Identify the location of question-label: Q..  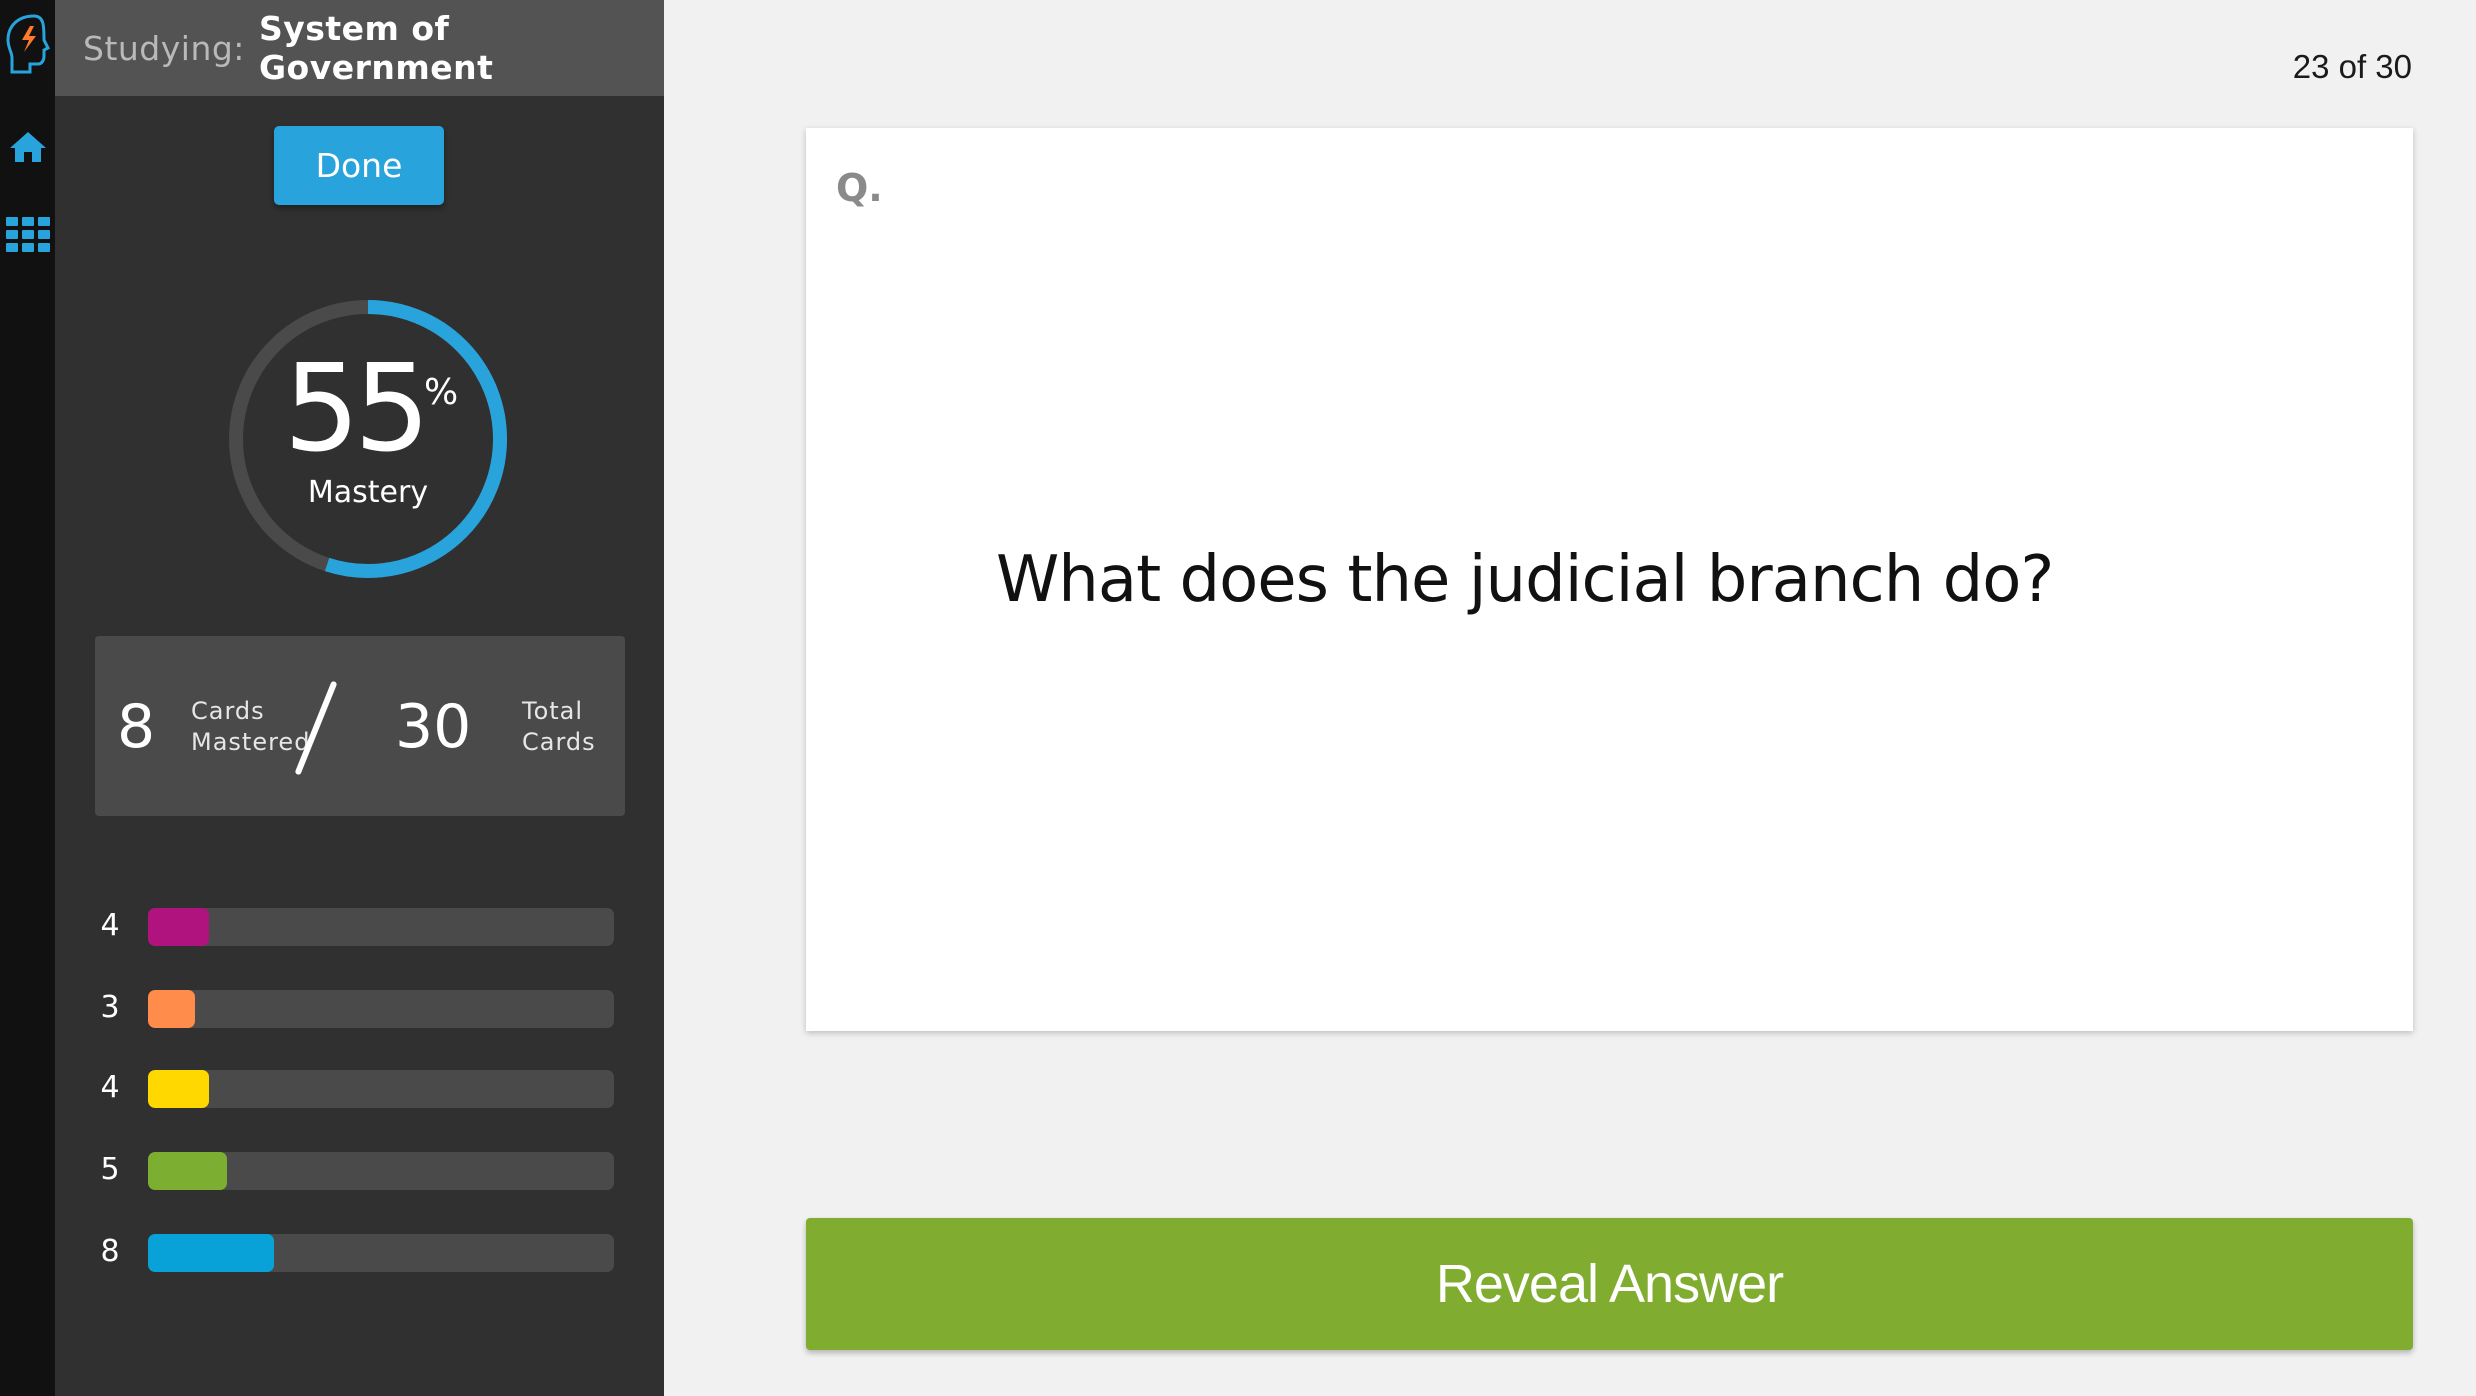
(859, 188).